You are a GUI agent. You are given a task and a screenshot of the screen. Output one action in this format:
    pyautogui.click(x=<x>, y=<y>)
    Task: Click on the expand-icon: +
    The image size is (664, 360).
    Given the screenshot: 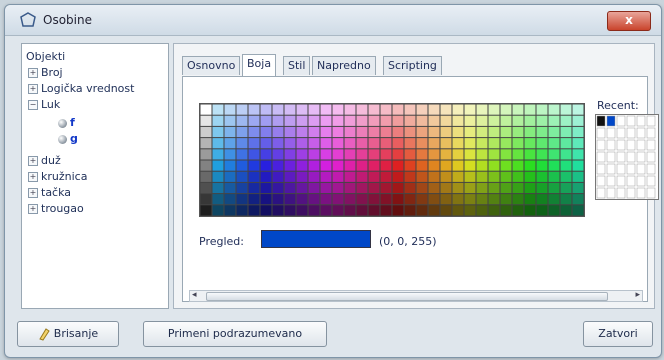 What is the action you would take?
    pyautogui.click(x=33, y=193)
    